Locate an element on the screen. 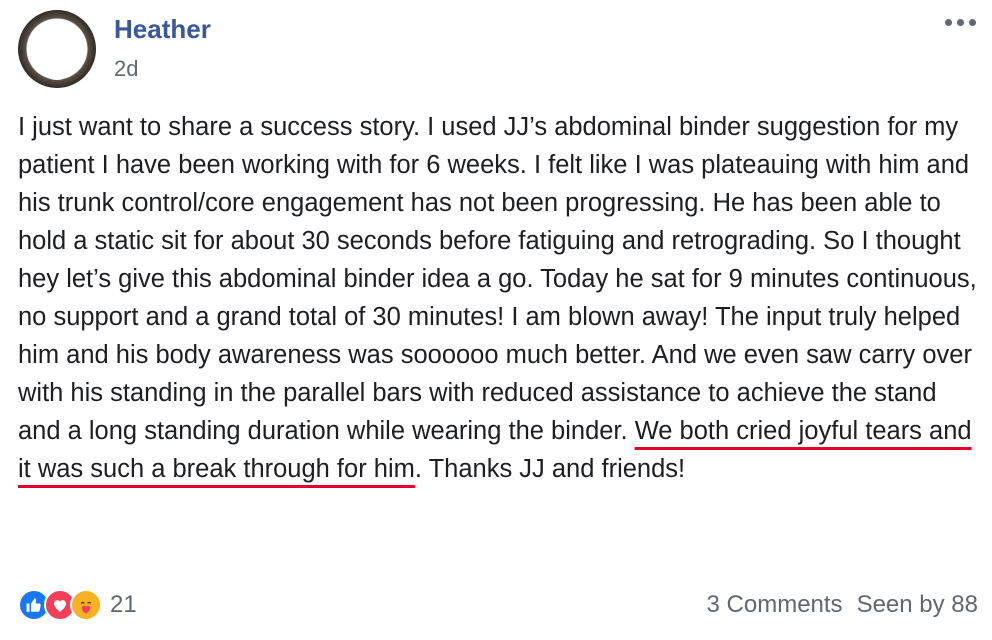 The width and height of the screenshot is (992, 640). post-stats: 3 Comments Seen by 88 is located at coordinates (842, 605).